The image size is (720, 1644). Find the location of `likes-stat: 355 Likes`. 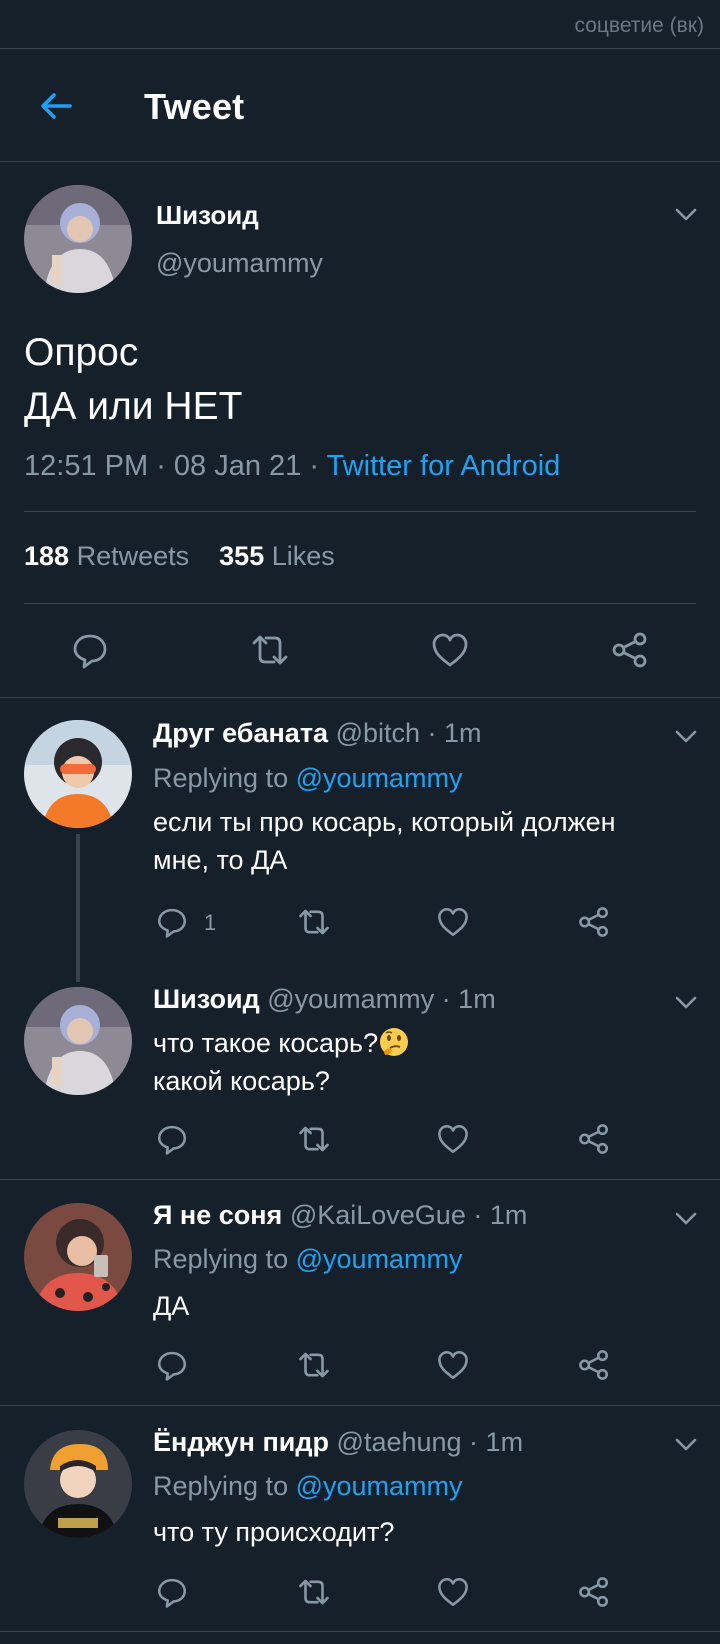

likes-stat: 355 Likes is located at coordinates (277, 556).